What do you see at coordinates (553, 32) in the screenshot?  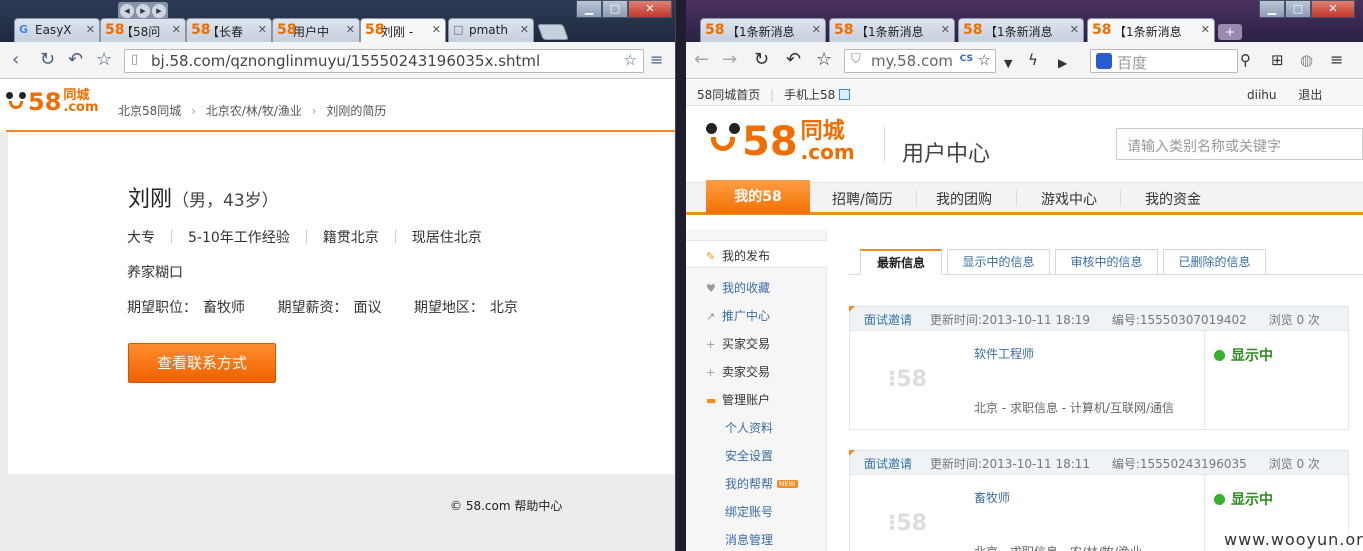 I see `new-tab-button` at bounding box center [553, 32].